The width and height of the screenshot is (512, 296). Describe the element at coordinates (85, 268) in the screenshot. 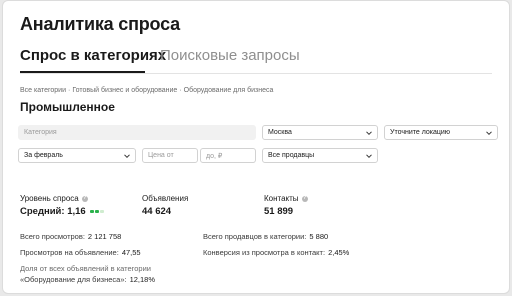

I see `share-metric-line1: Доля от всех объявлений в категории` at that location.